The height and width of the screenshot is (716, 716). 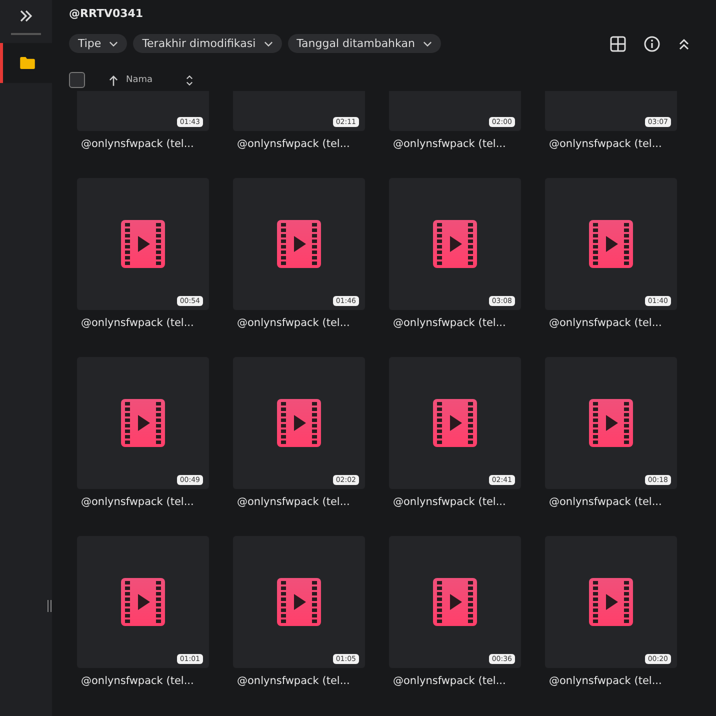 What do you see at coordinates (49, 606) in the screenshot?
I see `resize-handle` at bounding box center [49, 606].